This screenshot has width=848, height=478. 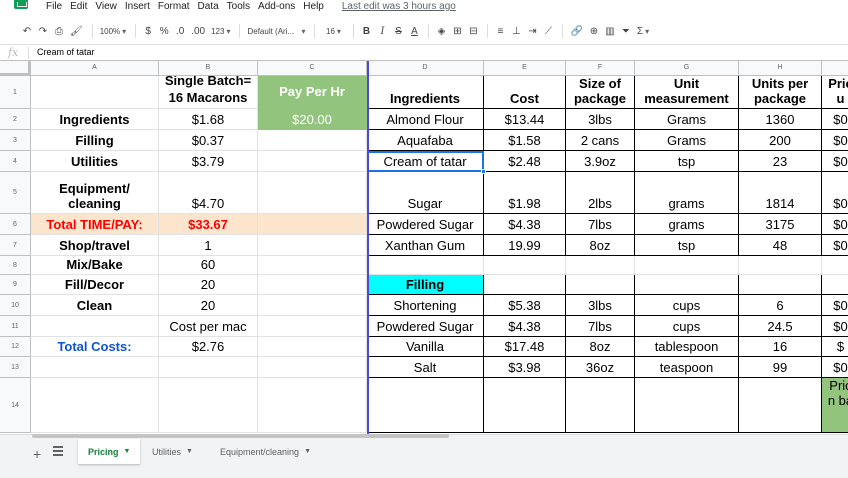 I want to click on cell-h6: 3175, so click(x=780, y=224).